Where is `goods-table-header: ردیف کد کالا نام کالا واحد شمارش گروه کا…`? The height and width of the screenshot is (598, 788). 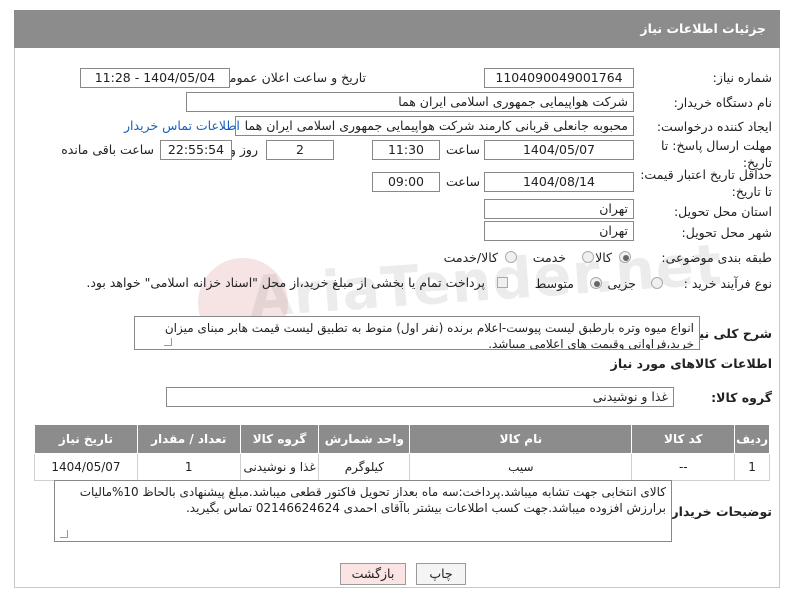
goods-table-header: ردیف کد کالا نام کالا واحد شمارش گروه کا… is located at coordinates (402, 439).